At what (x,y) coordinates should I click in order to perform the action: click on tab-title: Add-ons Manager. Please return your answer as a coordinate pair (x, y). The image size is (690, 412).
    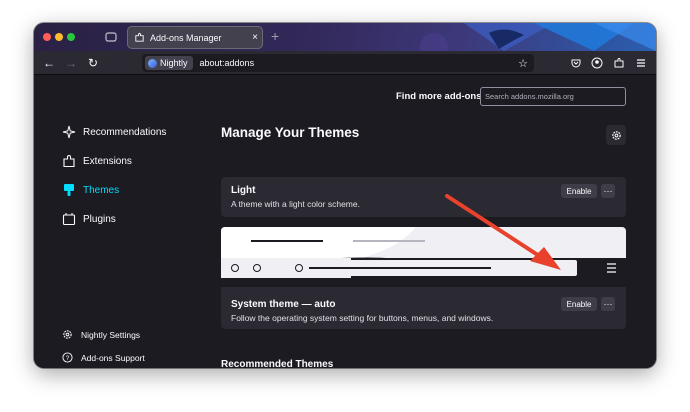
    Looking at the image, I should click on (186, 37).